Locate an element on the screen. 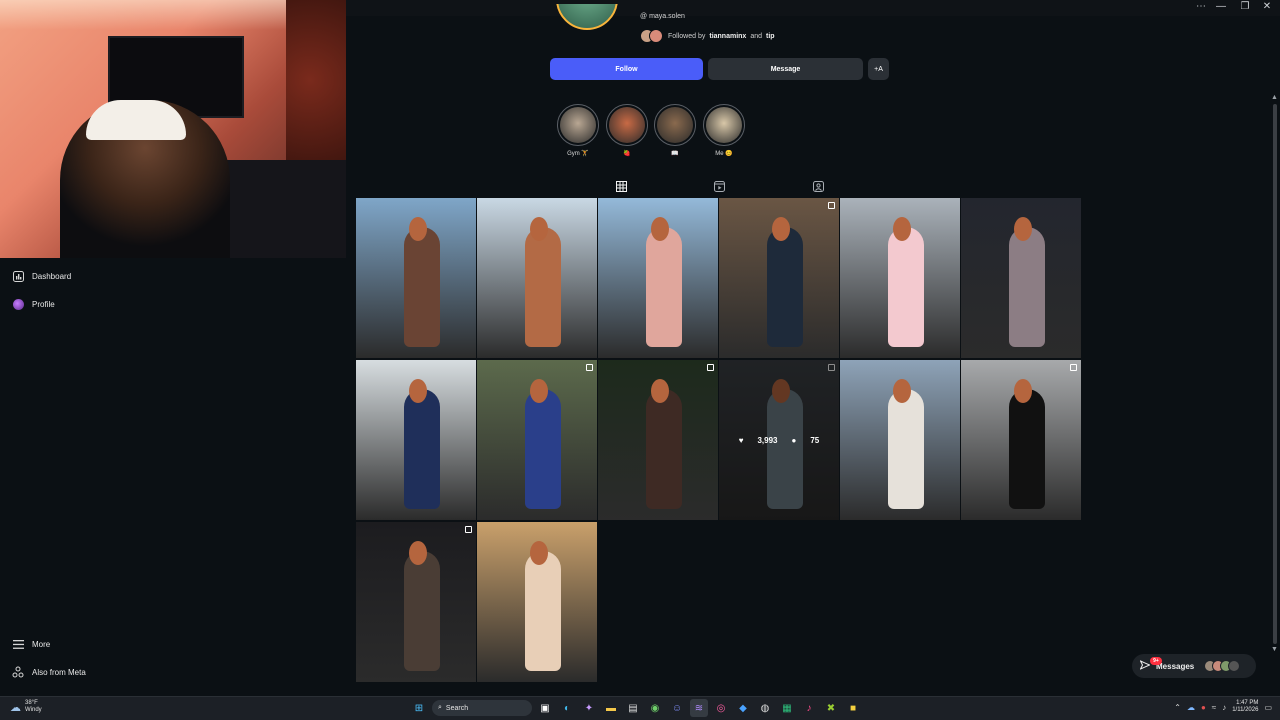 The height and width of the screenshot is (720, 1280). meta-icon is located at coordinates (18, 672).